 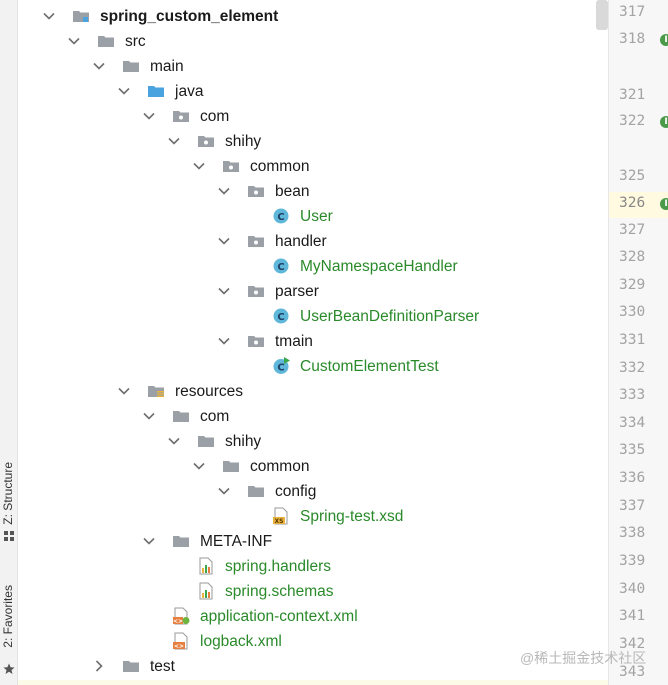 What do you see at coordinates (313, 682) in the screenshot?
I see `tree-bottom-edge` at bounding box center [313, 682].